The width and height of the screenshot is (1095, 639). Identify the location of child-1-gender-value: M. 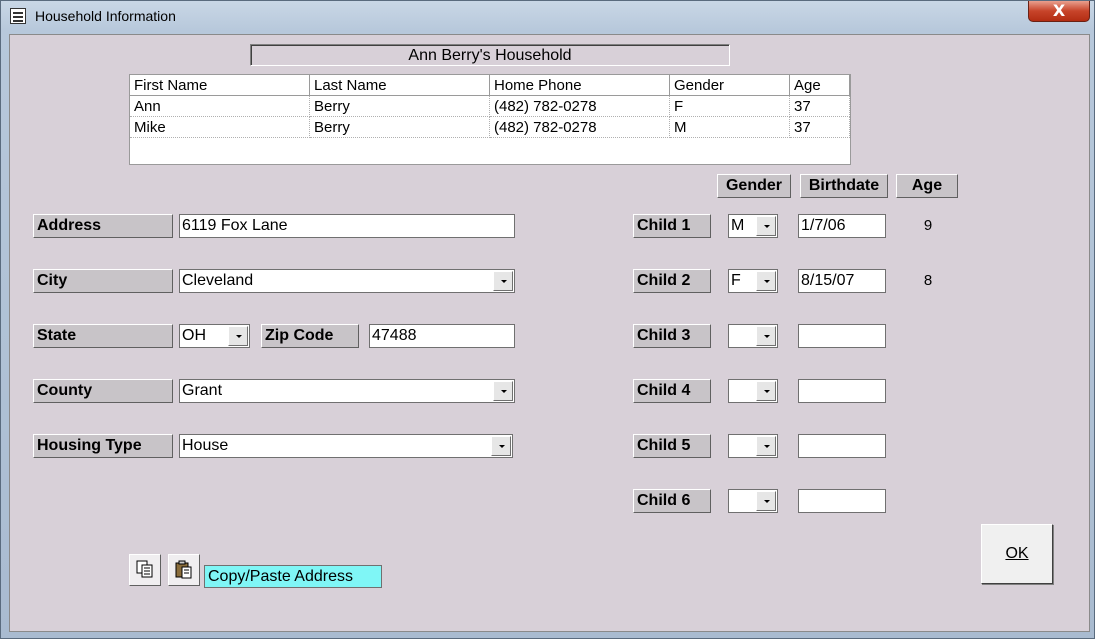
(738, 225).